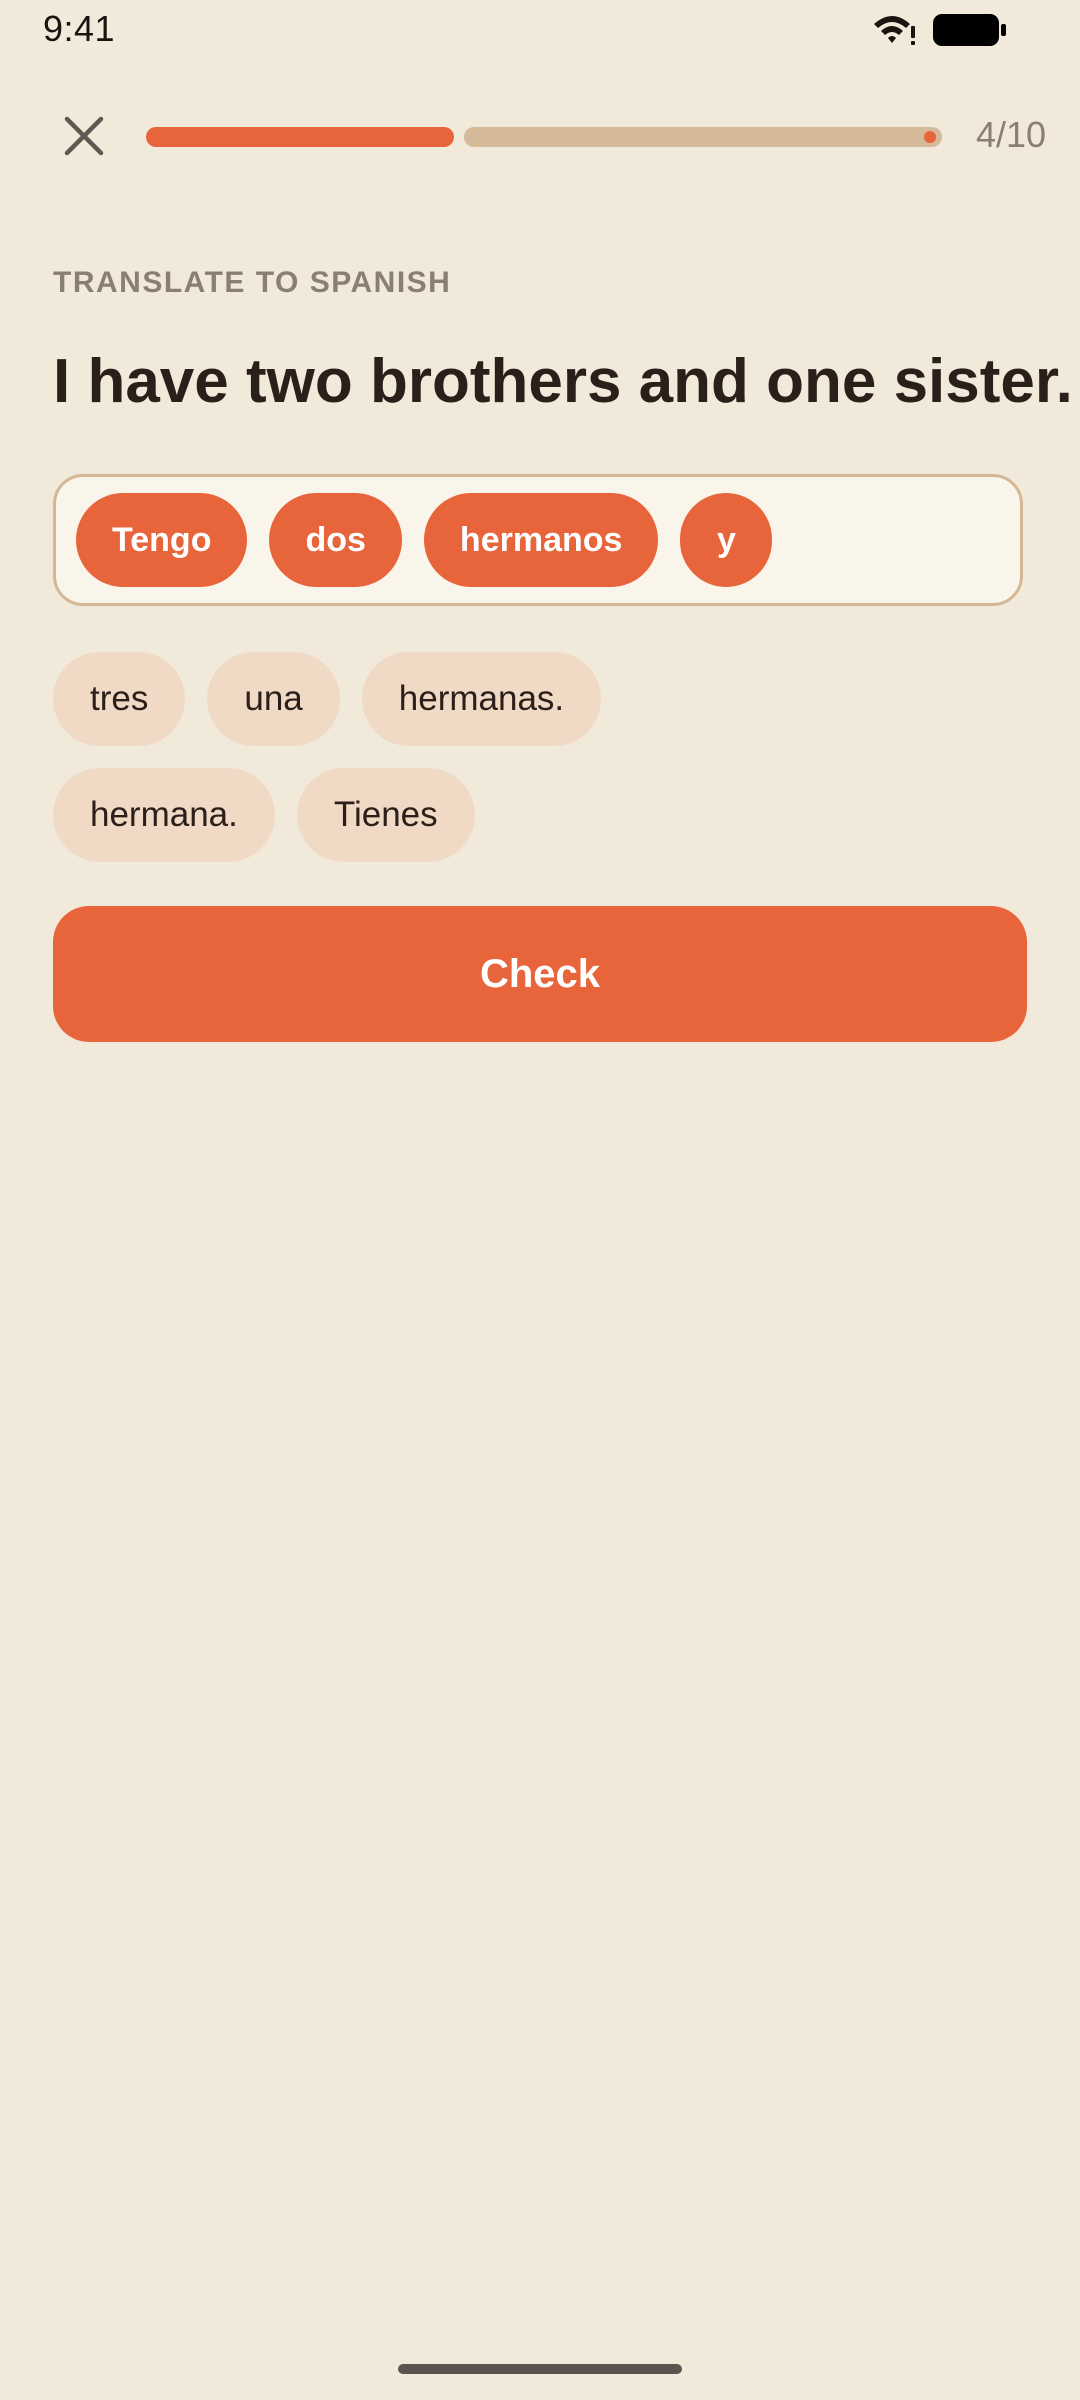 This screenshot has width=1080, height=2400. I want to click on selected-word-chip: Tengo, so click(162, 540).